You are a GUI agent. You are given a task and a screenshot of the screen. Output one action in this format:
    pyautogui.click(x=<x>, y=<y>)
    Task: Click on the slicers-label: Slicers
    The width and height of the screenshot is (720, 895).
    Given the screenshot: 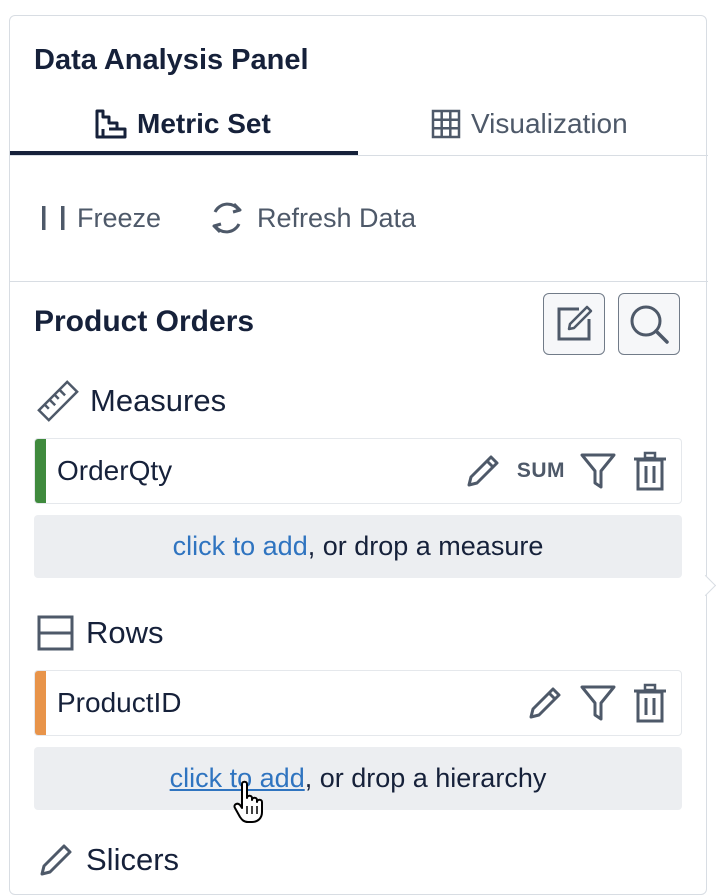 What is the action you would take?
    pyautogui.click(x=133, y=859)
    